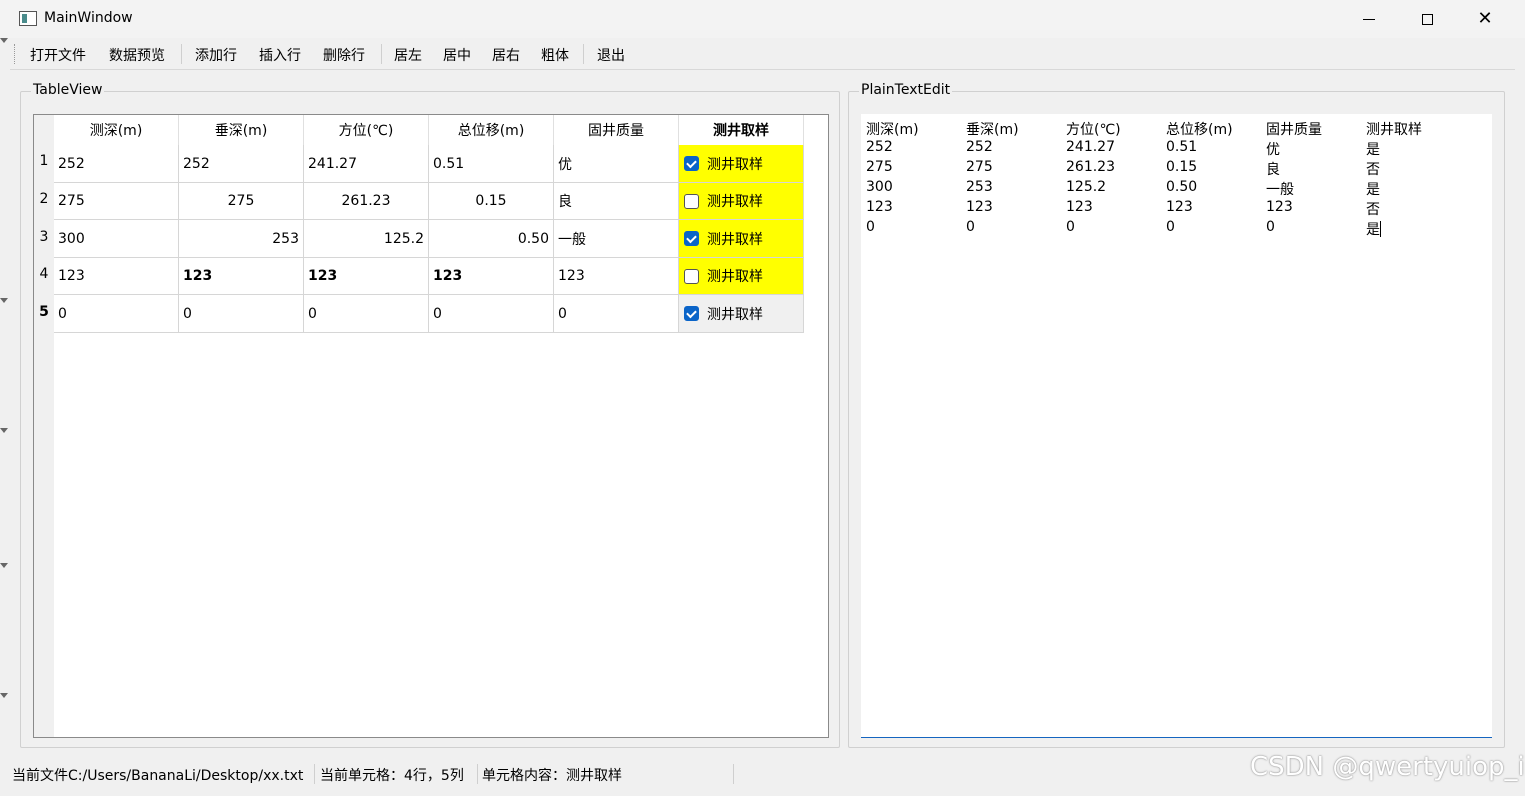 The height and width of the screenshot is (796, 1525). I want to click on window-title: MainWindow, so click(88, 18).